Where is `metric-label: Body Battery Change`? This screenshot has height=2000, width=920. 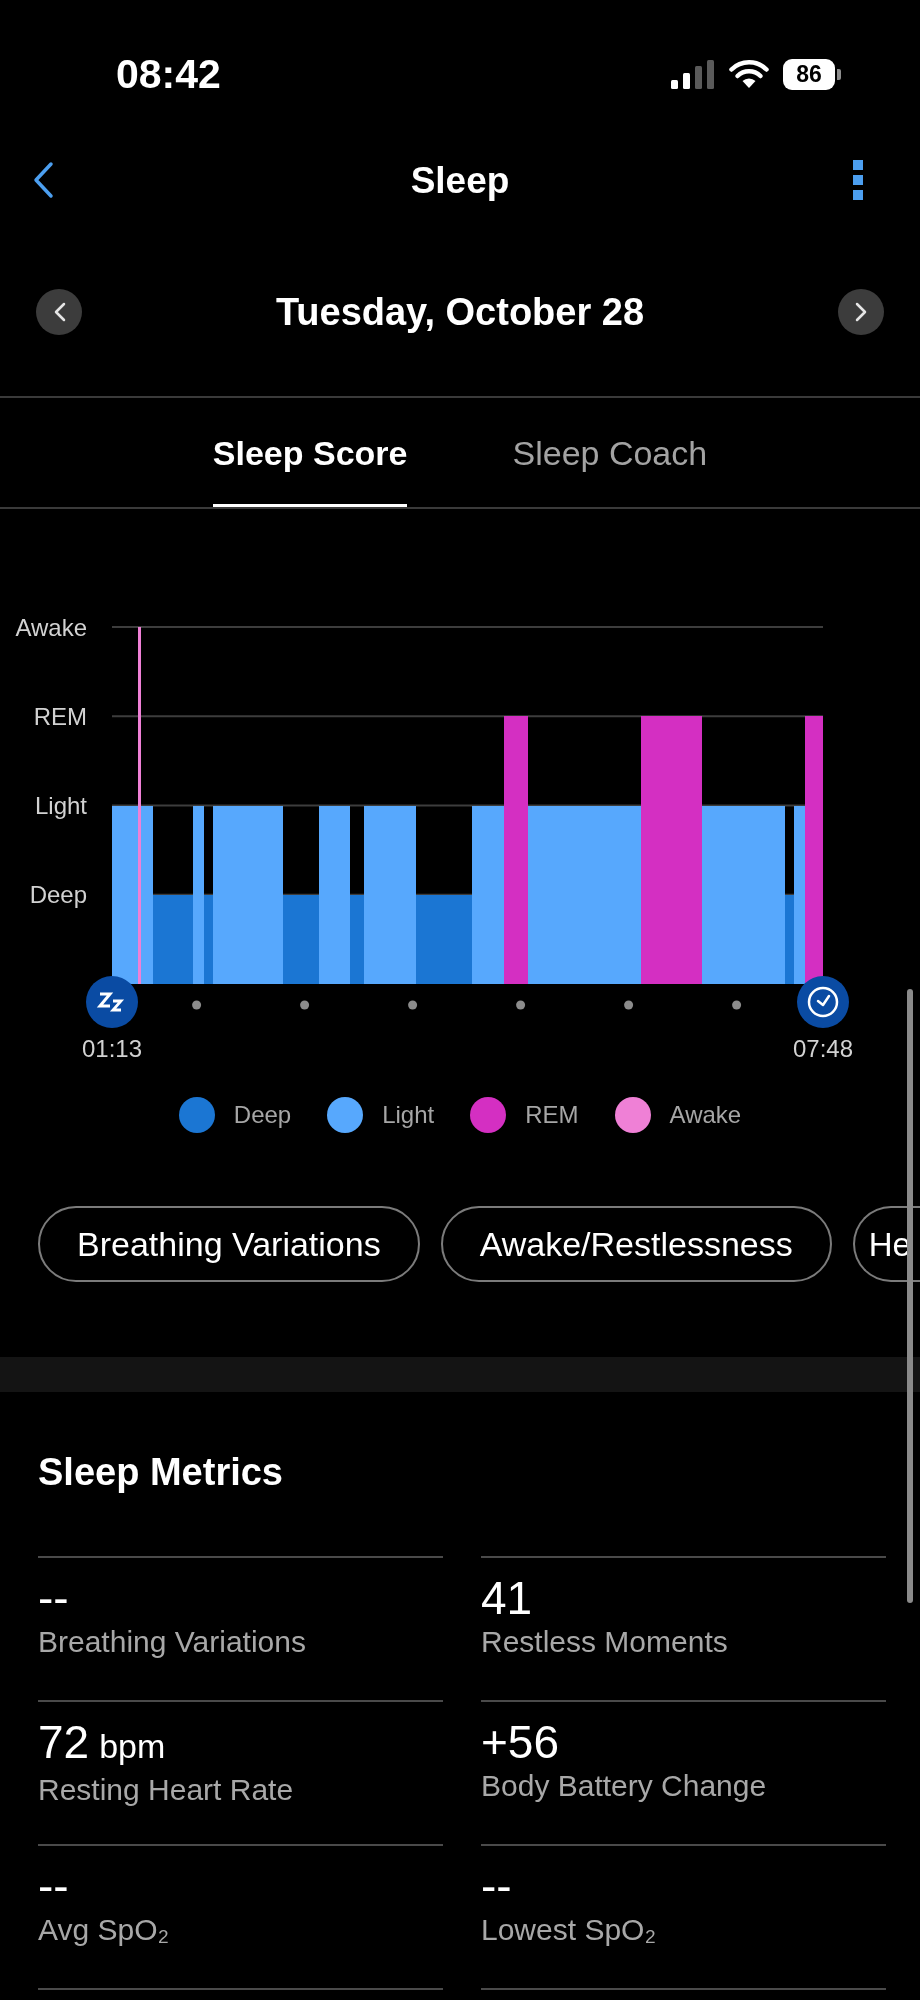 metric-label: Body Battery Change is located at coordinates (624, 1786).